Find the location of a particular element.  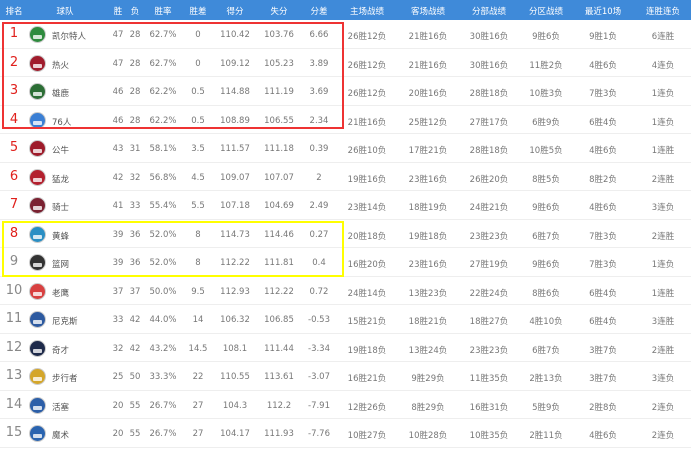

losses: 42 is located at coordinates (135, 348).